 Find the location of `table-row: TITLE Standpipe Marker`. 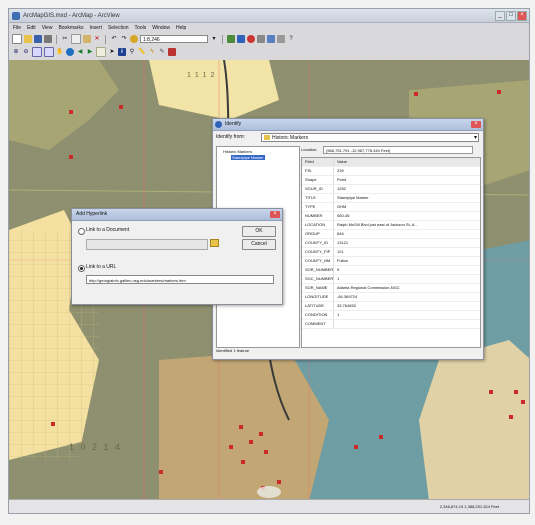

table-row: TITLE Standpipe Marker is located at coordinates (391, 198).